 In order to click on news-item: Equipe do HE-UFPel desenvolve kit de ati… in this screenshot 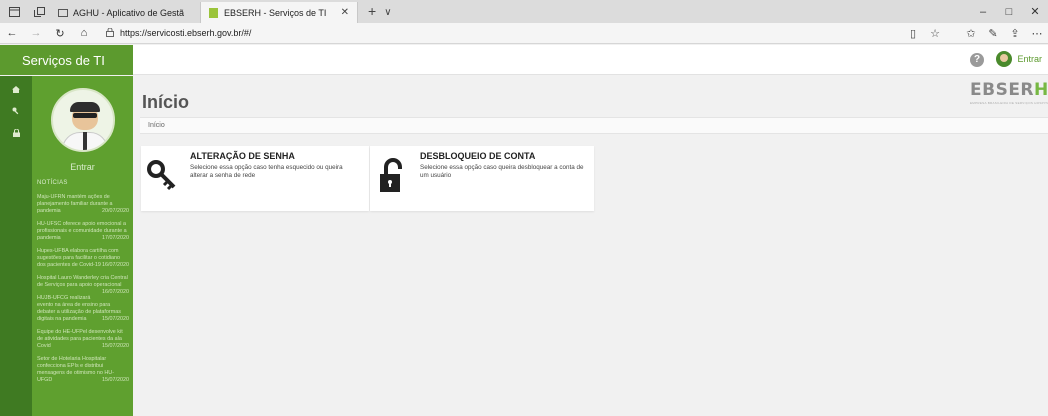, I will do `click(83, 339)`.